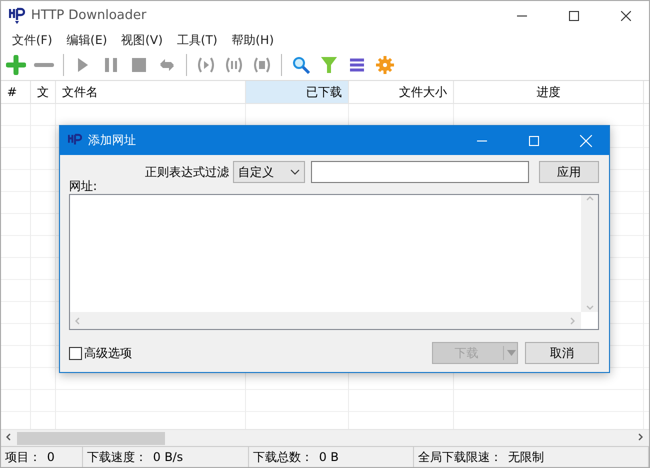 Image resolution: width=650 pixels, height=468 pixels. Describe the element at coordinates (206, 65) in the screenshot. I see `bracket-play-icon` at that location.